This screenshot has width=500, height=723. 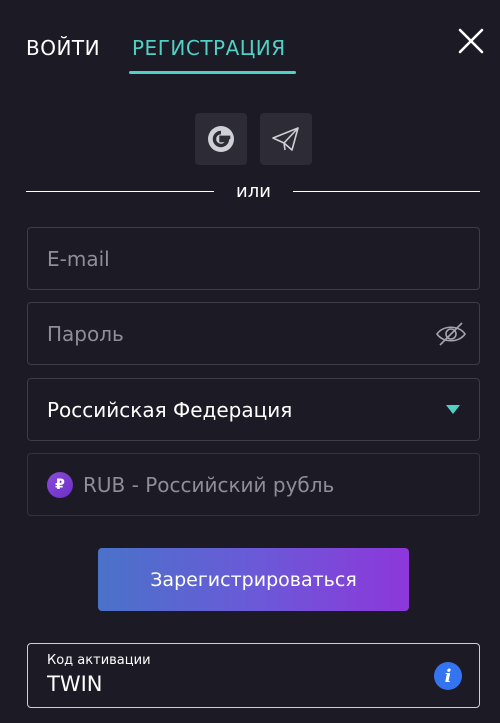 I want to click on ruble-icon: ₽, so click(x=60, y=484).